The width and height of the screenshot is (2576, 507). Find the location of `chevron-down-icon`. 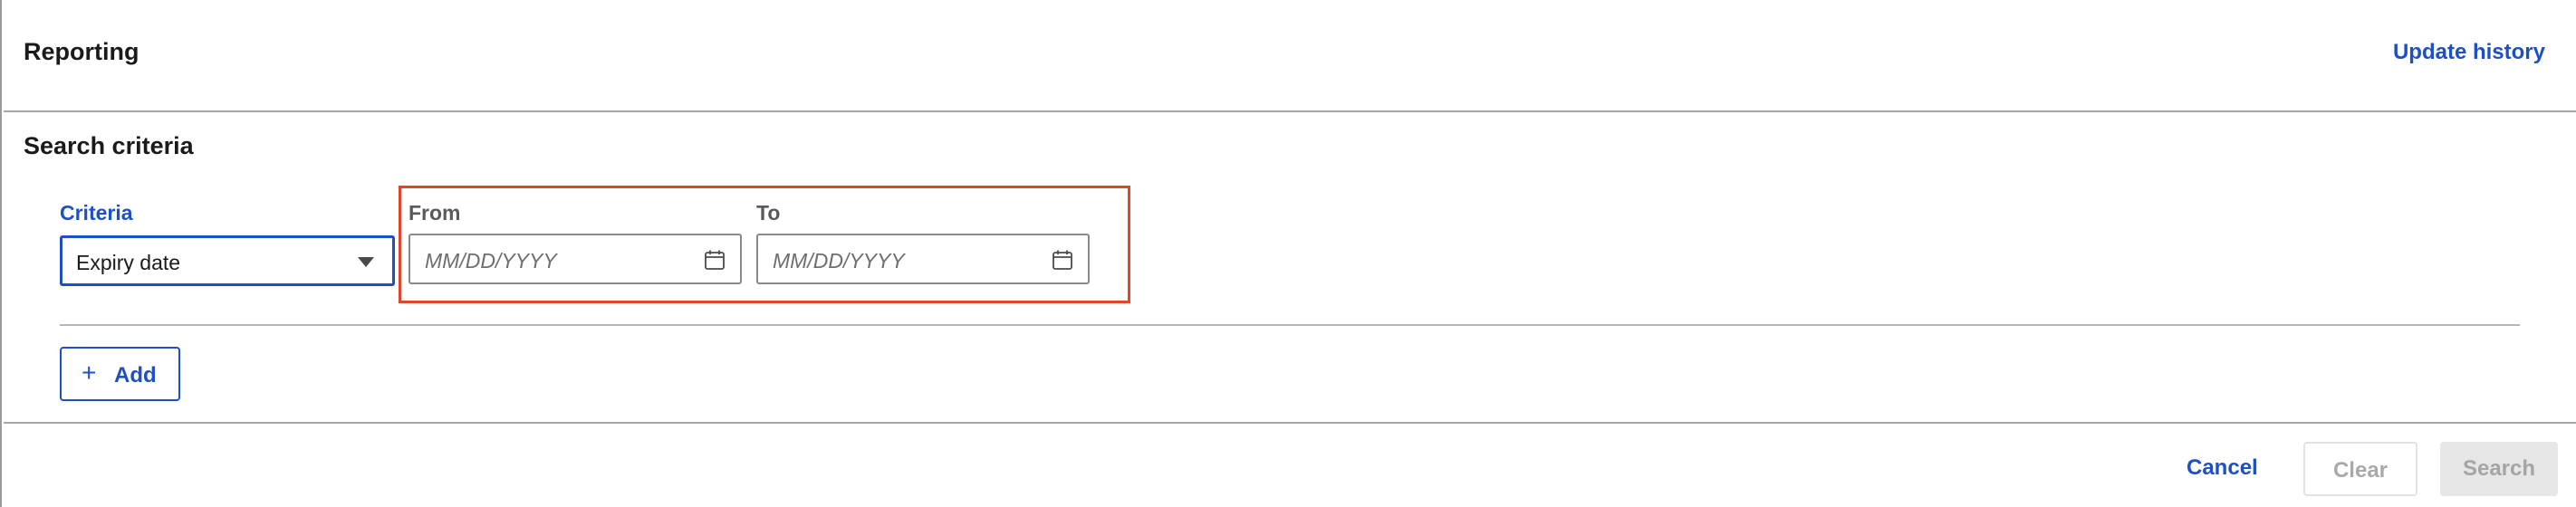

chevron-down-icon is located at coordinates (366, 262).